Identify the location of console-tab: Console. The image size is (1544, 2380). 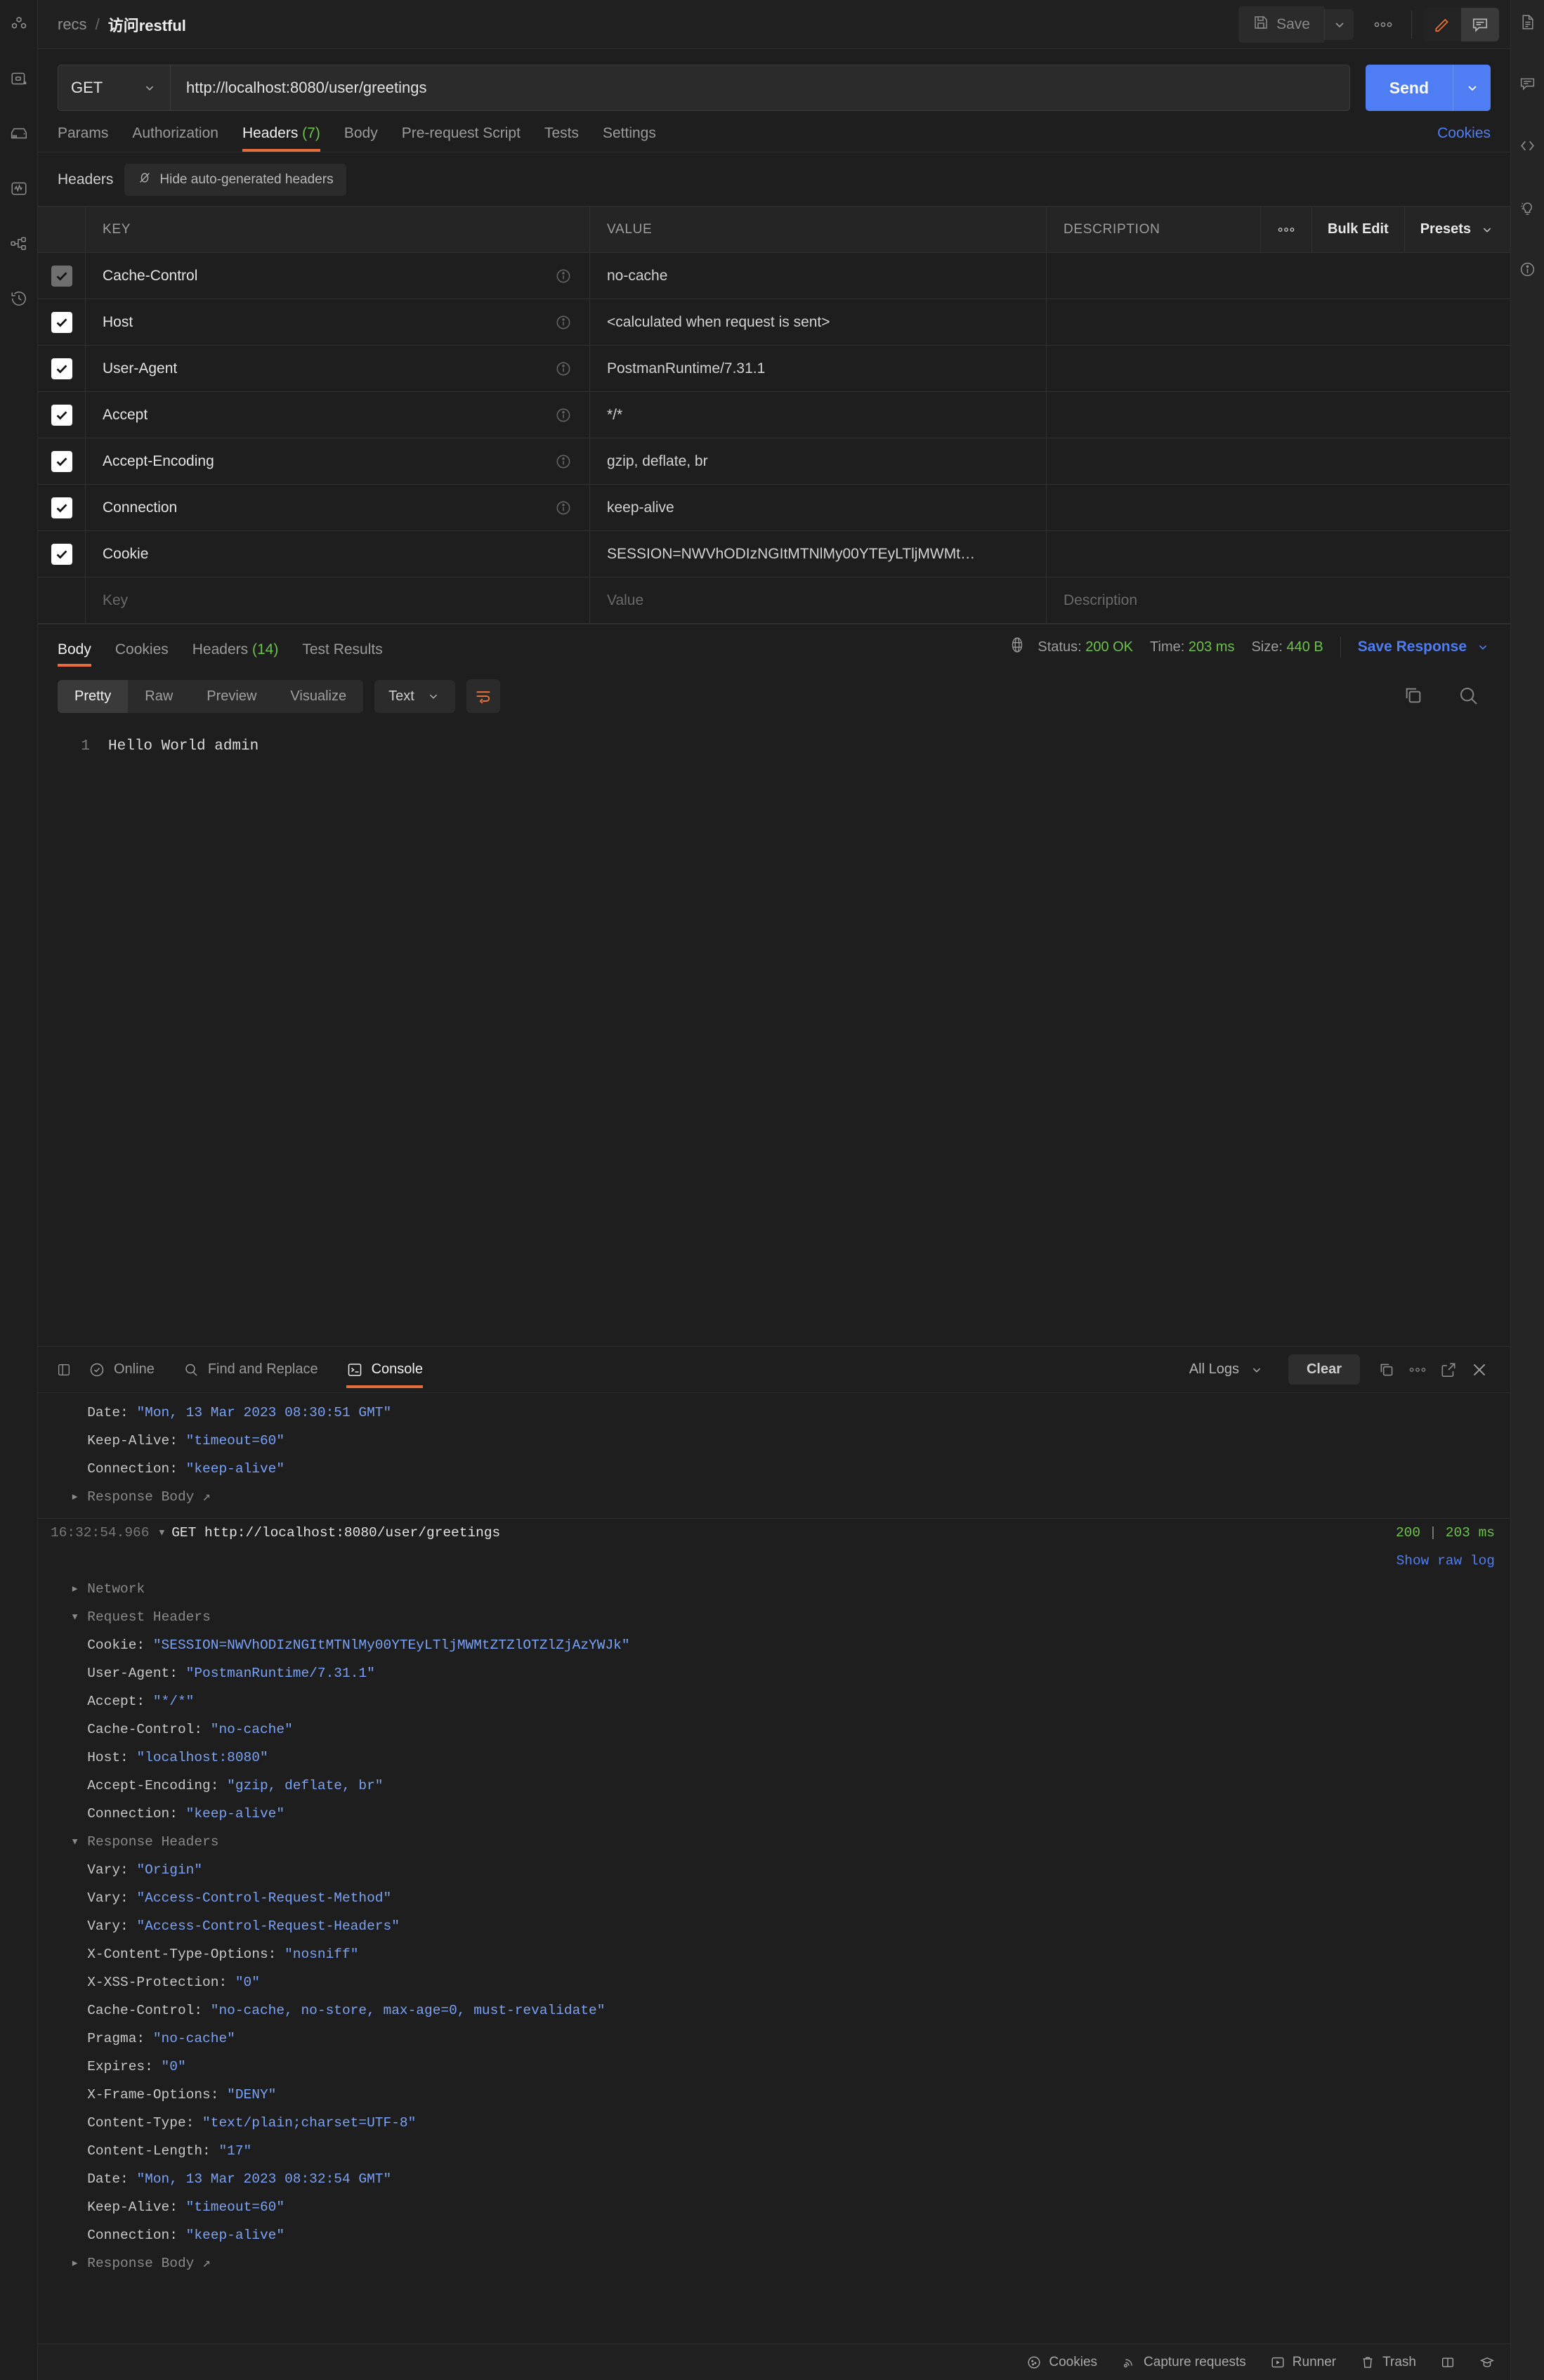
(384, 1369).